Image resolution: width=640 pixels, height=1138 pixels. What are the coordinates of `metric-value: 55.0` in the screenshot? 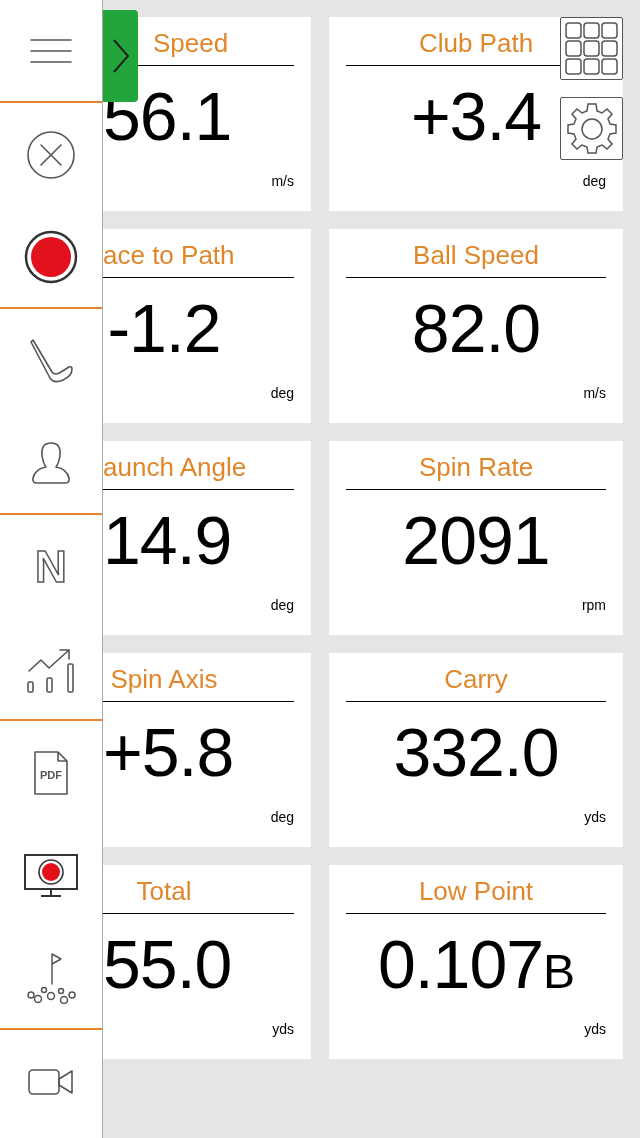 It's located at (167, 964).